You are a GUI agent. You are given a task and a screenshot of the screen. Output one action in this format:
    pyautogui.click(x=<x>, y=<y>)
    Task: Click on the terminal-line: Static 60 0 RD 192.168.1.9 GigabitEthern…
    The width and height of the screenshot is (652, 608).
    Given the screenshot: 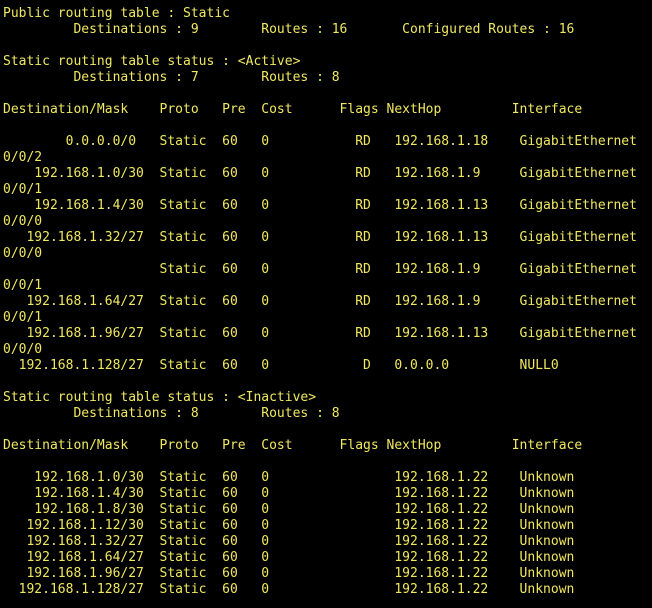 What is the action you would take?
    pyautogui.click(x=320, y=269)
    